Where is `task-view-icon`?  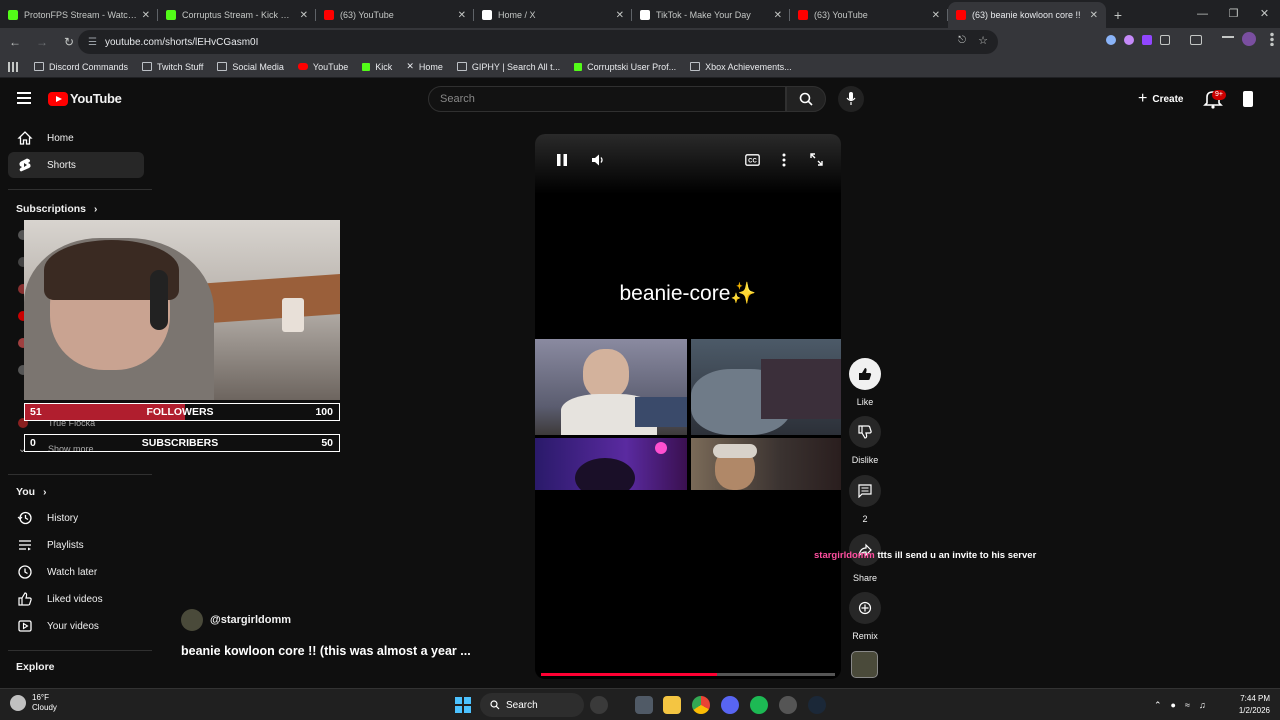
task-view-icon is located at coordinates (599, 705).